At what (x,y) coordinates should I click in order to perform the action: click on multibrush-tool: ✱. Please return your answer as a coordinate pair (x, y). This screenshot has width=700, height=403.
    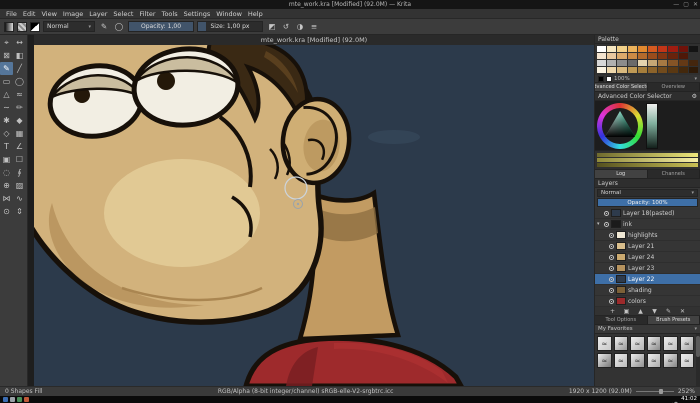
    Looking at the image, I should click on (6, 120).